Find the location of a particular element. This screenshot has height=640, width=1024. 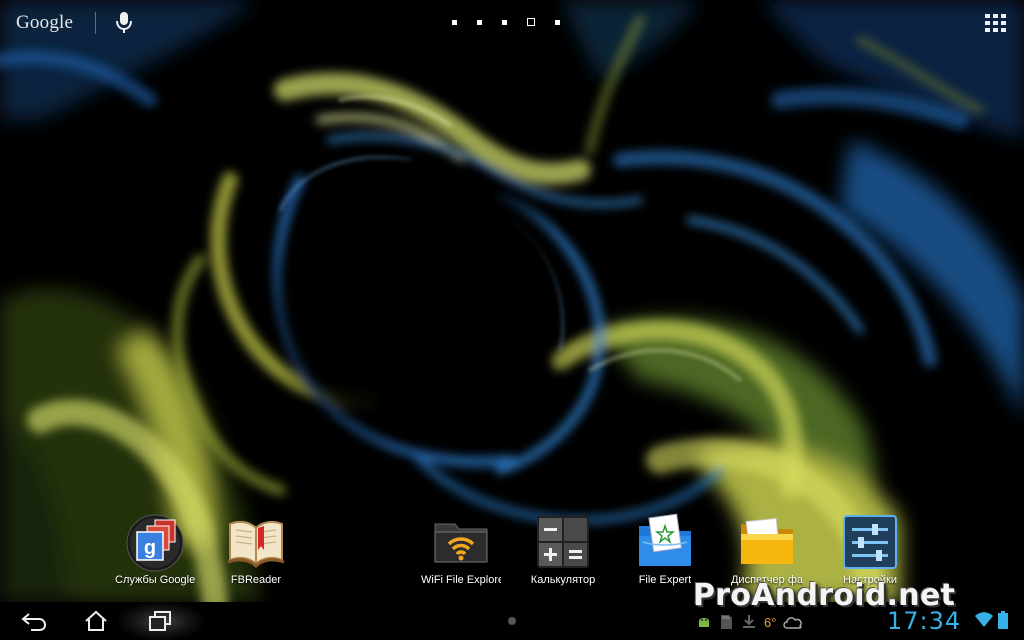

shortcut-label: WiFi File Explore is located at coordinates (461, 580).